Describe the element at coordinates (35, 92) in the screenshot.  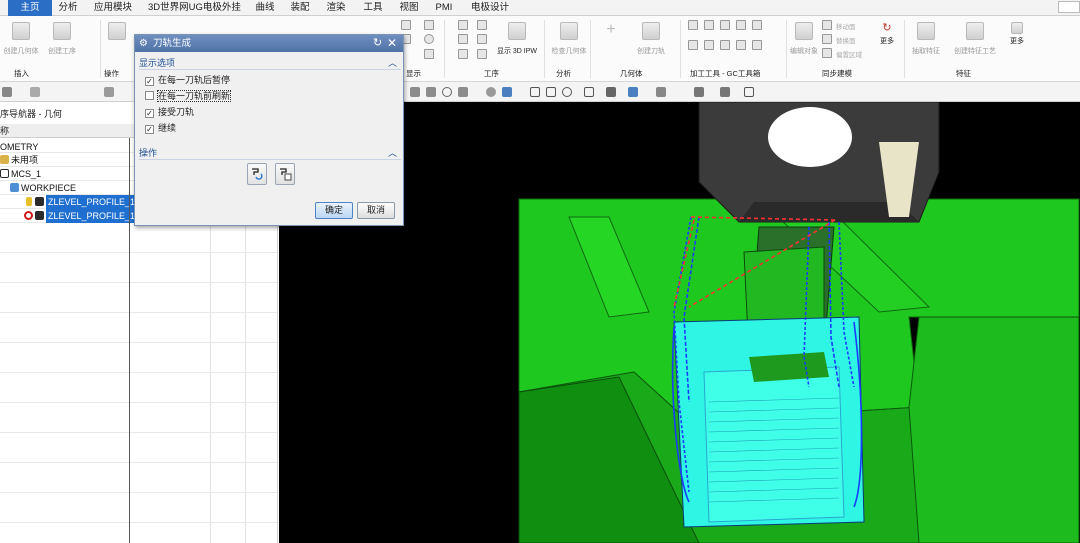
I see `select-icon` at that location.